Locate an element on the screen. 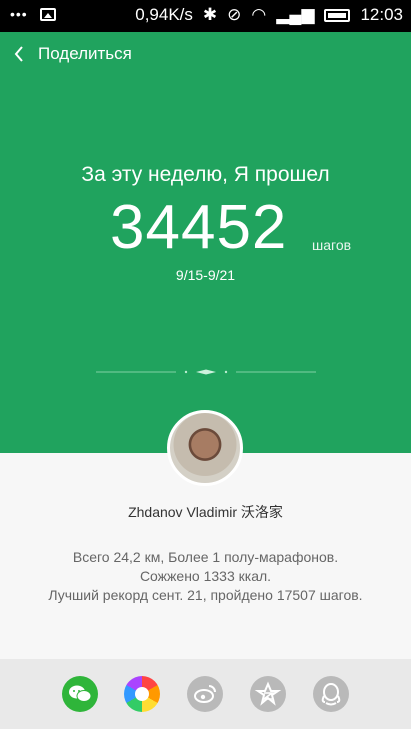 The height and width of the screenshot is (729, 411). share-bar is located at coordinates (205, 694).